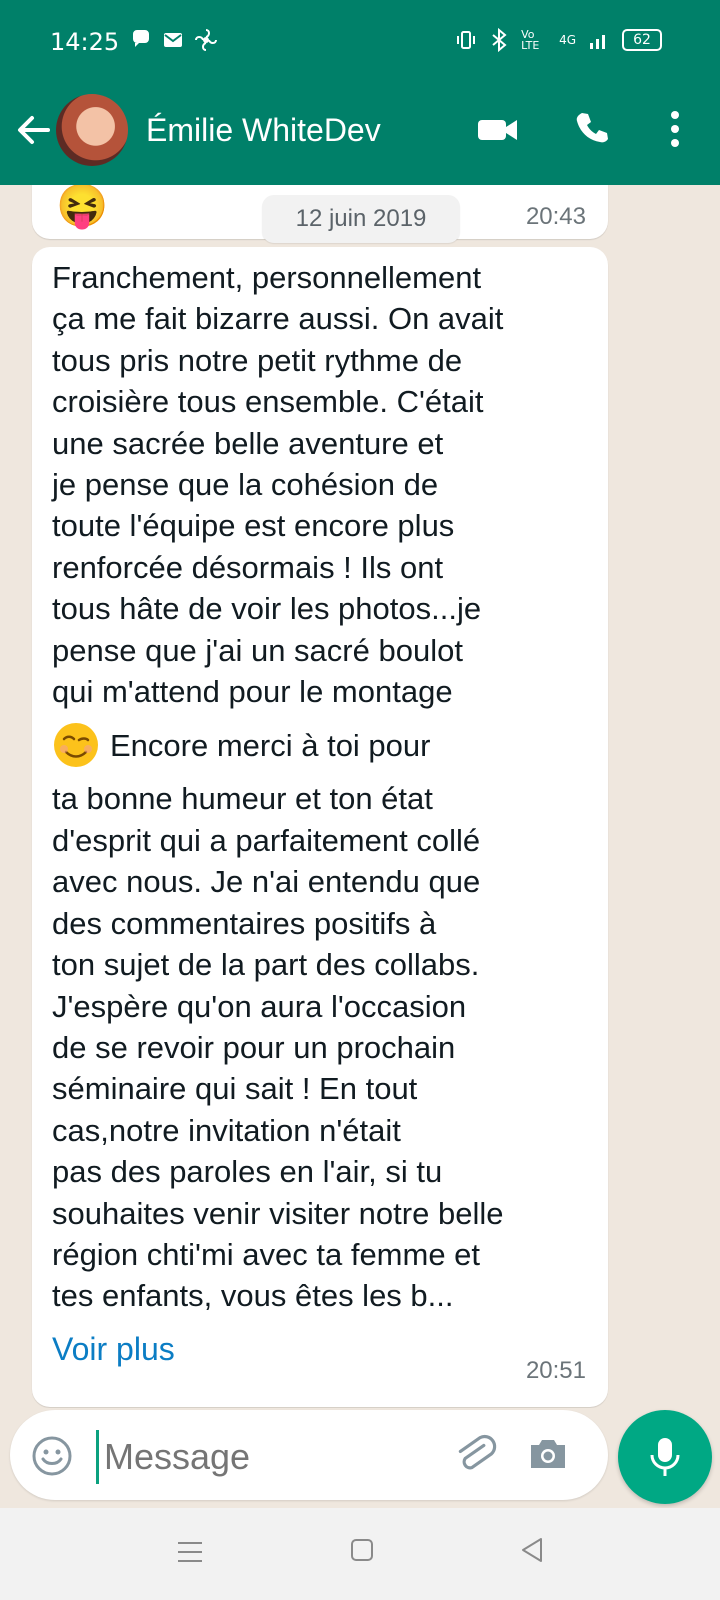 The width and height of the screenshot is (720, 1600). I want to click on text-cursor, so click(97, 1457).